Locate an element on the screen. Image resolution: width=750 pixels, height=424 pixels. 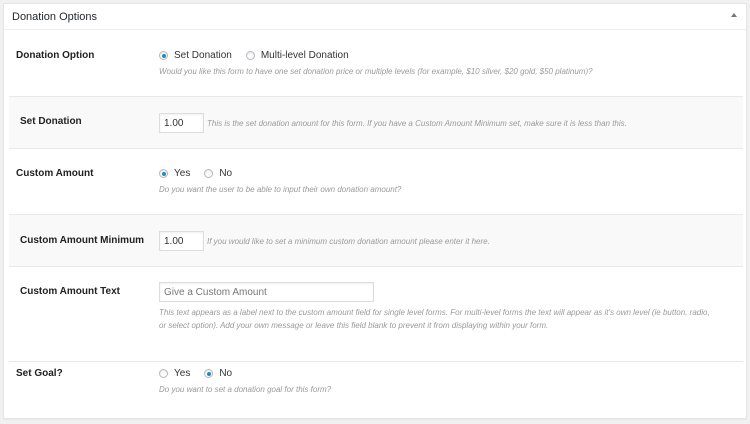
set-goal-label: Set Goal? is located at coordinates (39, 373).